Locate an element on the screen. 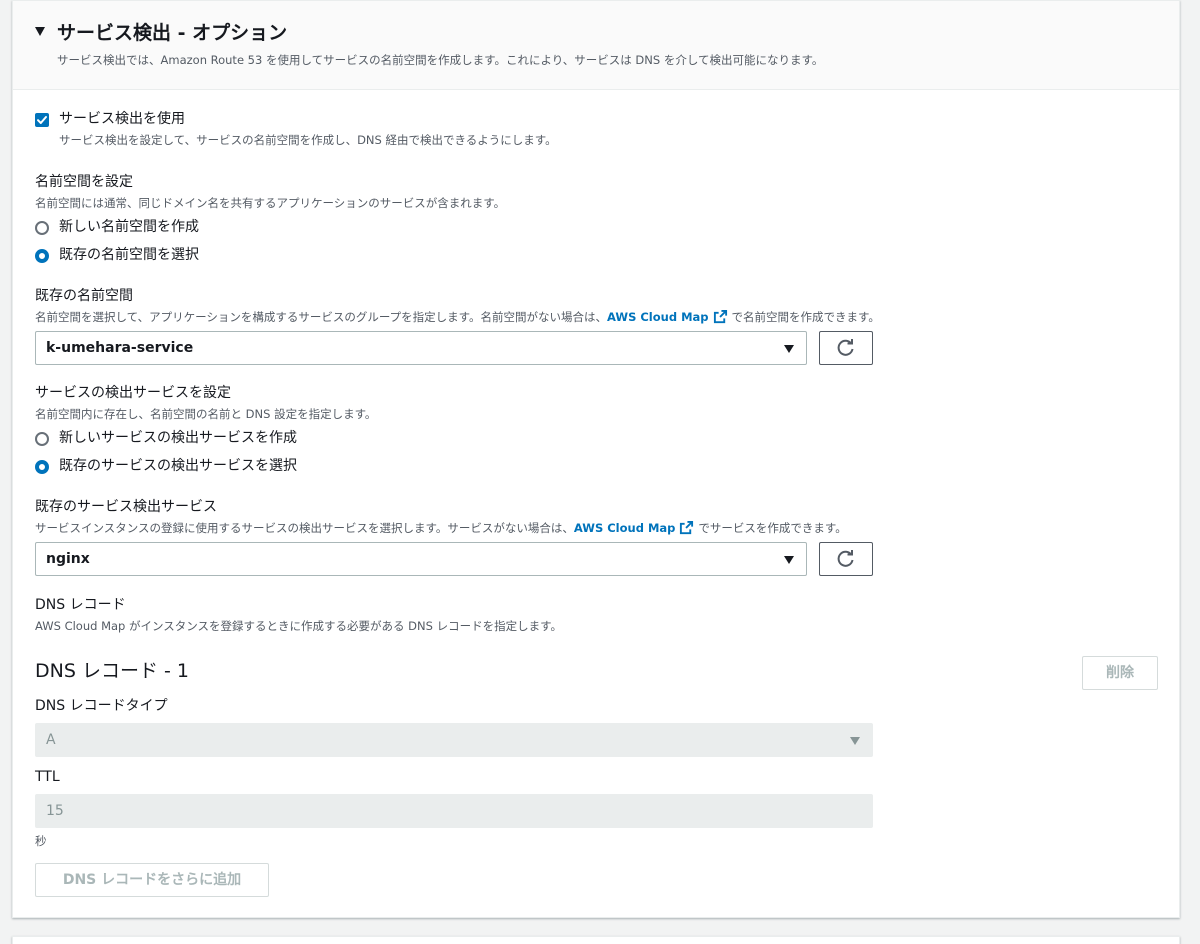  namespace-select: k-umehara-service is located at coordinates (421, 348).